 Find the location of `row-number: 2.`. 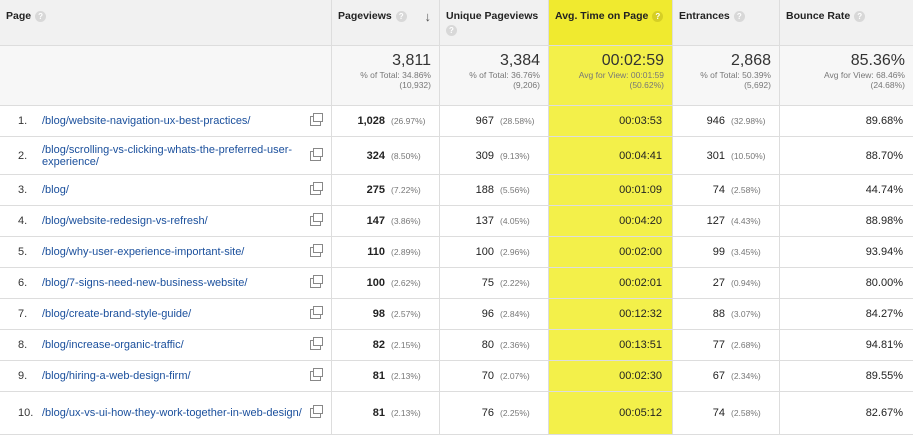

row-number: 2. is located at coordinates (23, 155).